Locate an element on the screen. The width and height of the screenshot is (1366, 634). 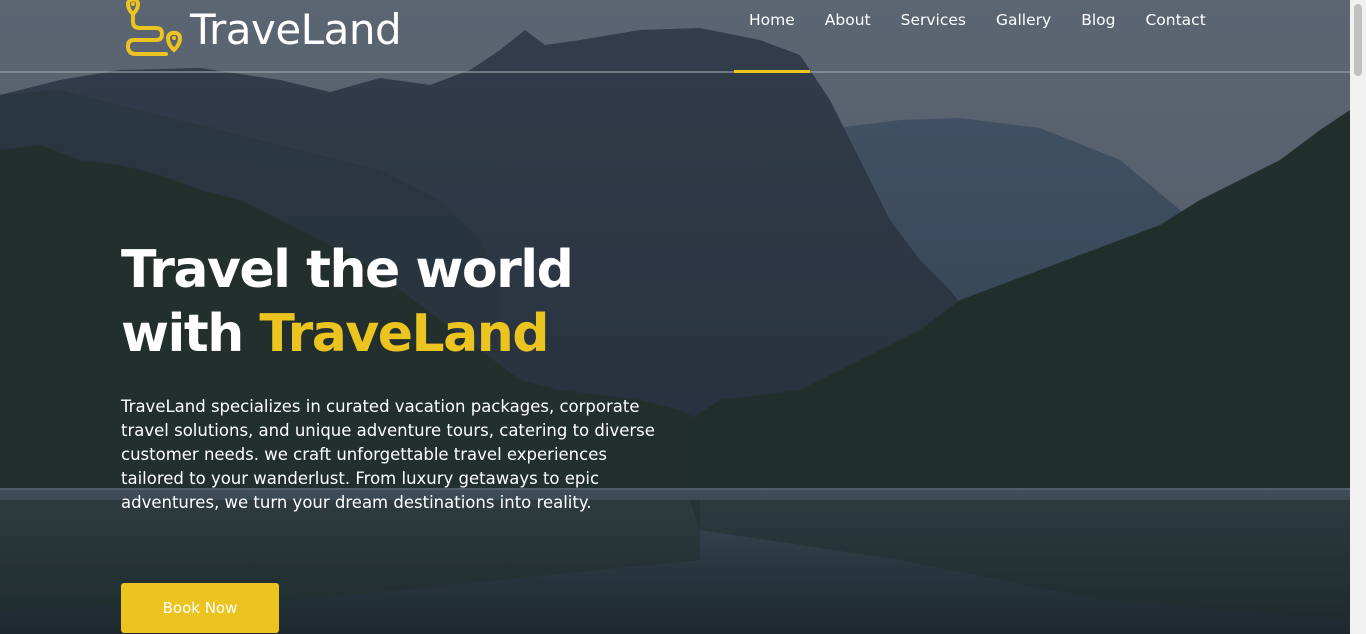
nav-item-services: Services is located at coordinates (933, 27).